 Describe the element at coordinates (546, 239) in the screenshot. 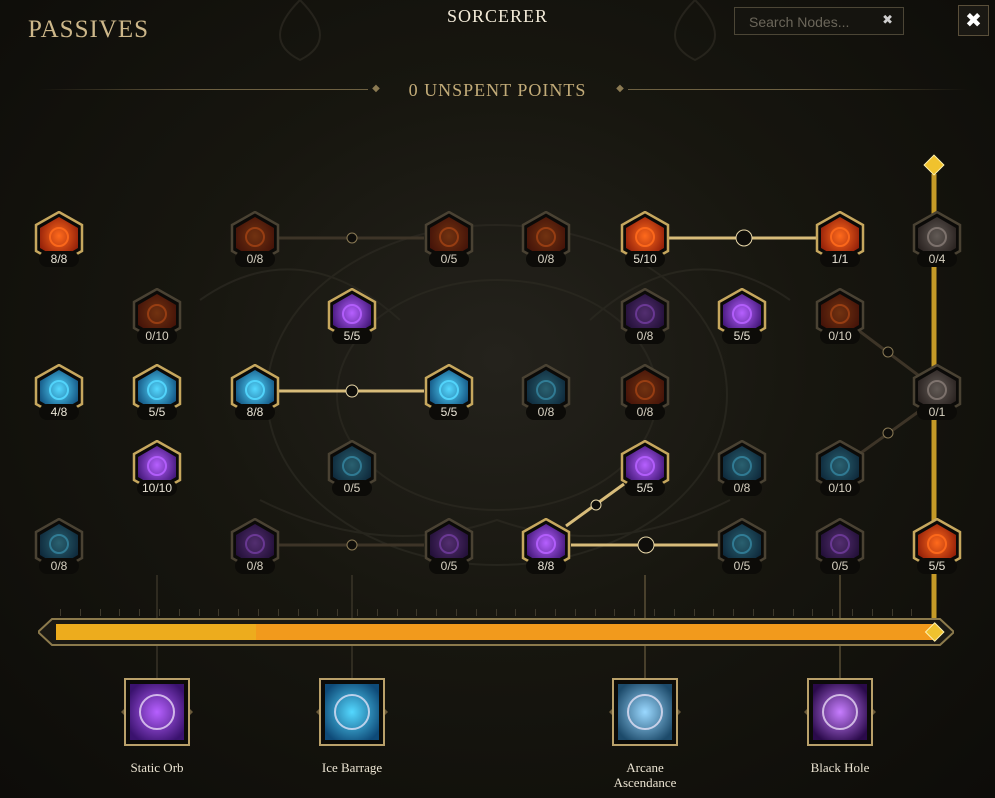

I see `passive-node-fire-4: 0/8` at that location.